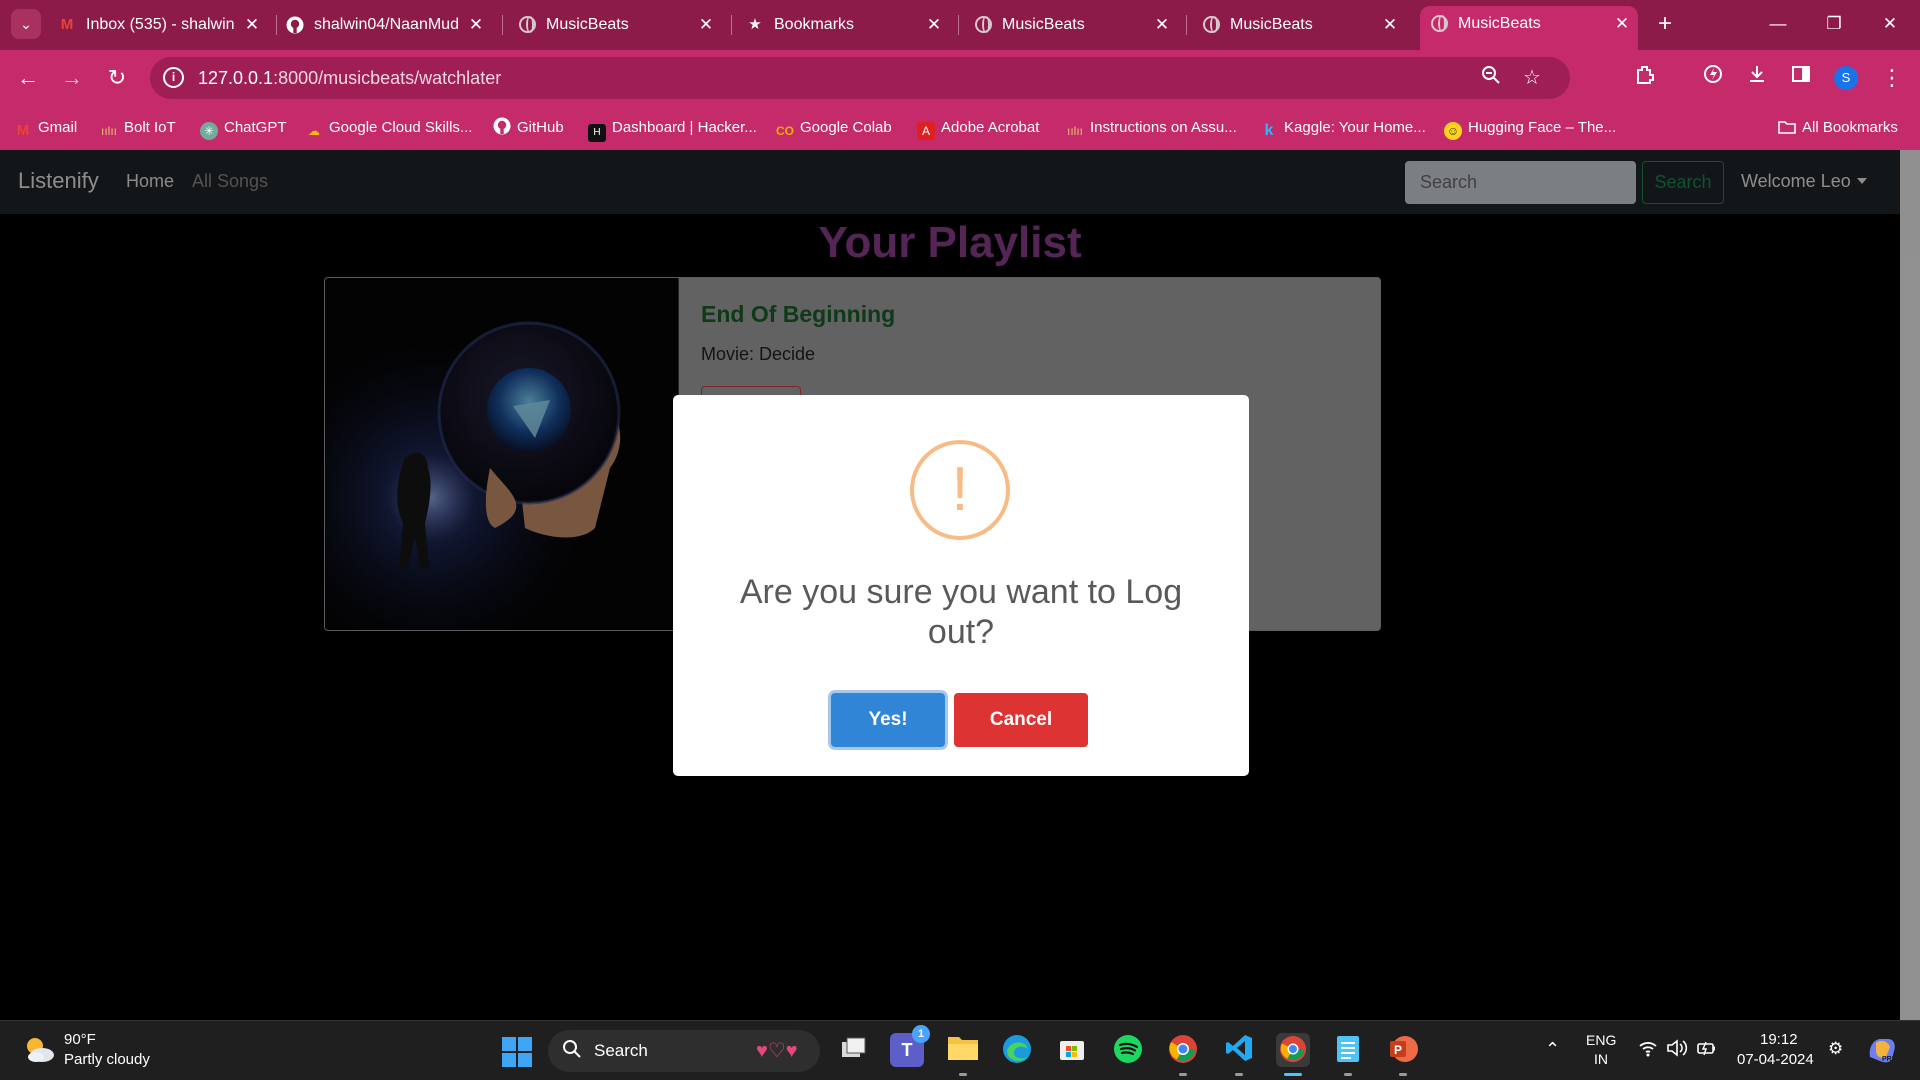 The height and width of the screenshot is (1080, 1920). What do you see at coordinates (517, 1052) in the screenshot?
I see `windows-start-button` at bounding box center [517, 1052].